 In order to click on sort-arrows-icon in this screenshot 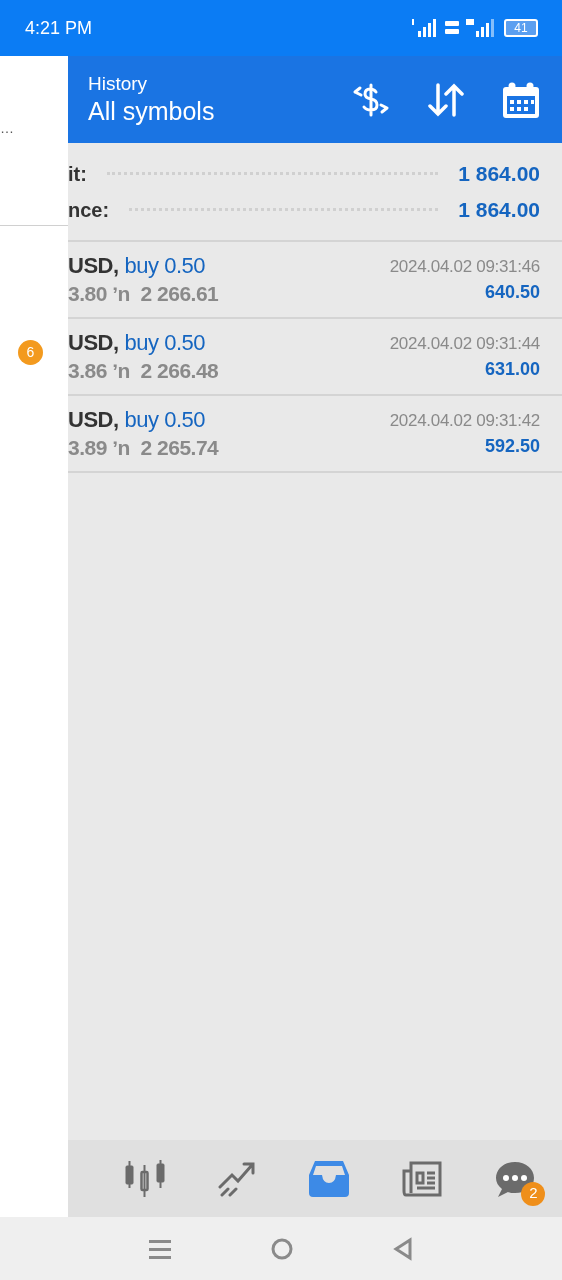, I will do `click(446, 99)`.